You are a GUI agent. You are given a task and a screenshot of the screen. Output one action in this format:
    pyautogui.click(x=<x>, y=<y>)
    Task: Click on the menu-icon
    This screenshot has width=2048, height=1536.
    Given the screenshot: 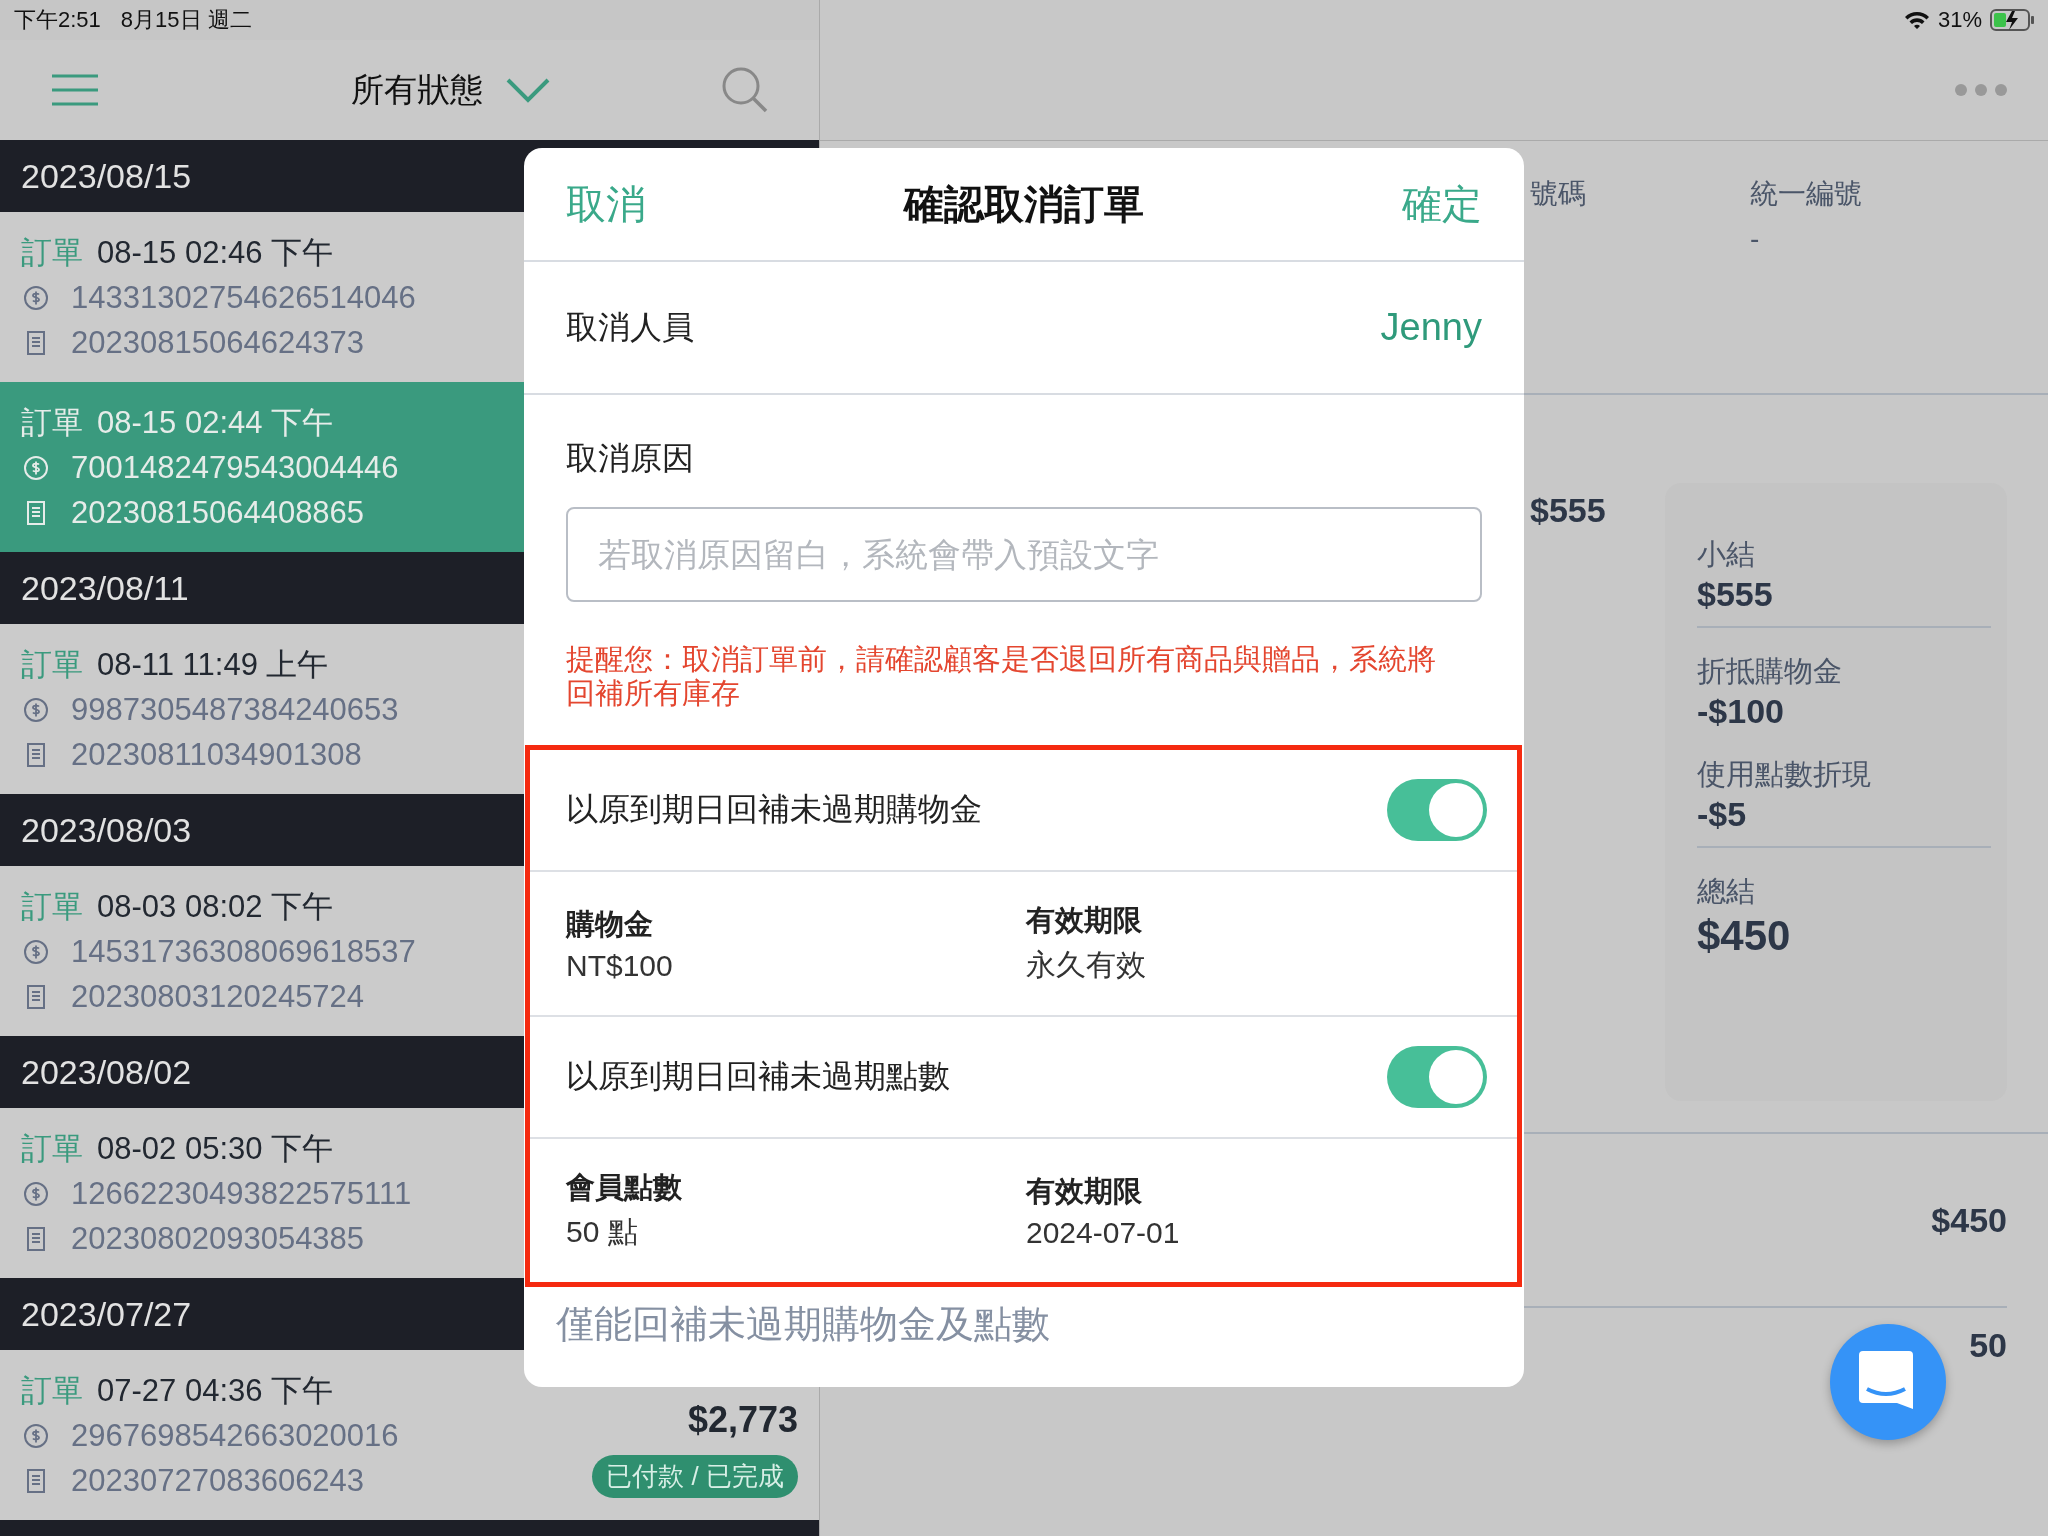 What is the action you would take?
    pyautogui.click(x=75, y=90)
    